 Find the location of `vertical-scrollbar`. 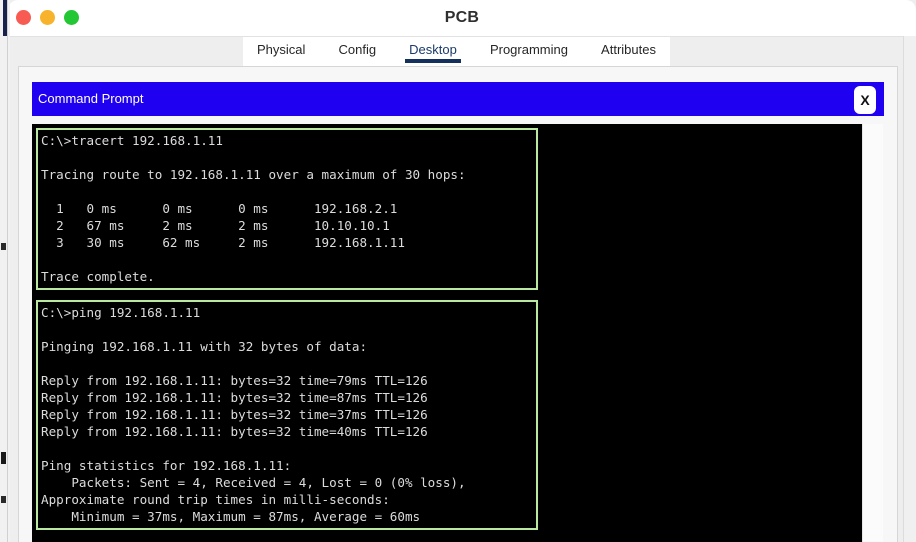

vertical-scrollbar is located at coordinates (909, 289).